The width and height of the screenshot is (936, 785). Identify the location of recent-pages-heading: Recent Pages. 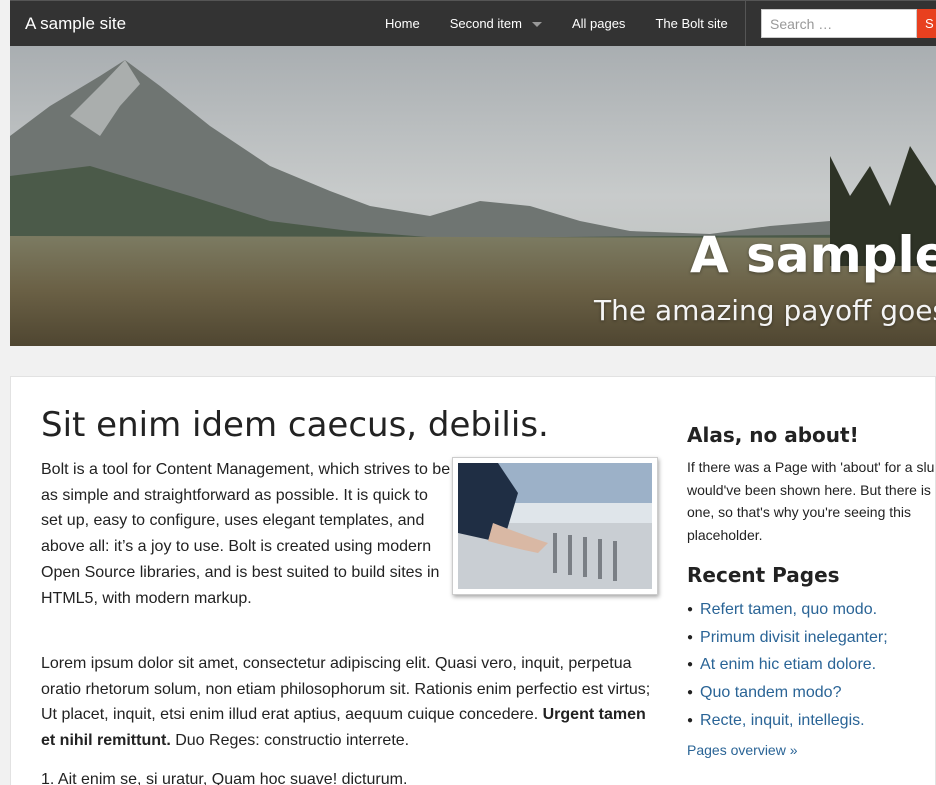
(763, 575).